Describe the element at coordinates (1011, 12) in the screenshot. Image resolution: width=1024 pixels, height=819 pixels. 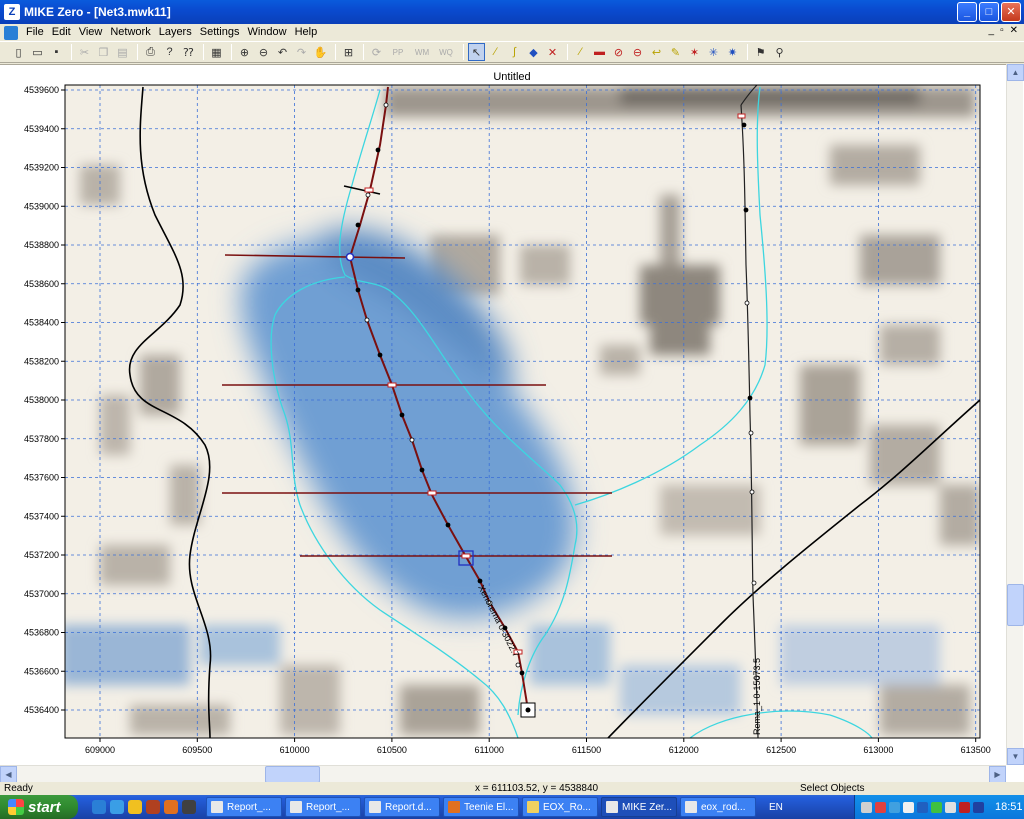
I see `close-button: ✕` at that location.